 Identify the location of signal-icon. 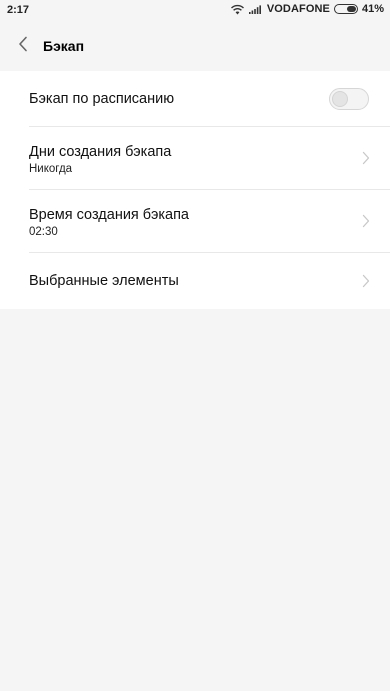
(255, 9).